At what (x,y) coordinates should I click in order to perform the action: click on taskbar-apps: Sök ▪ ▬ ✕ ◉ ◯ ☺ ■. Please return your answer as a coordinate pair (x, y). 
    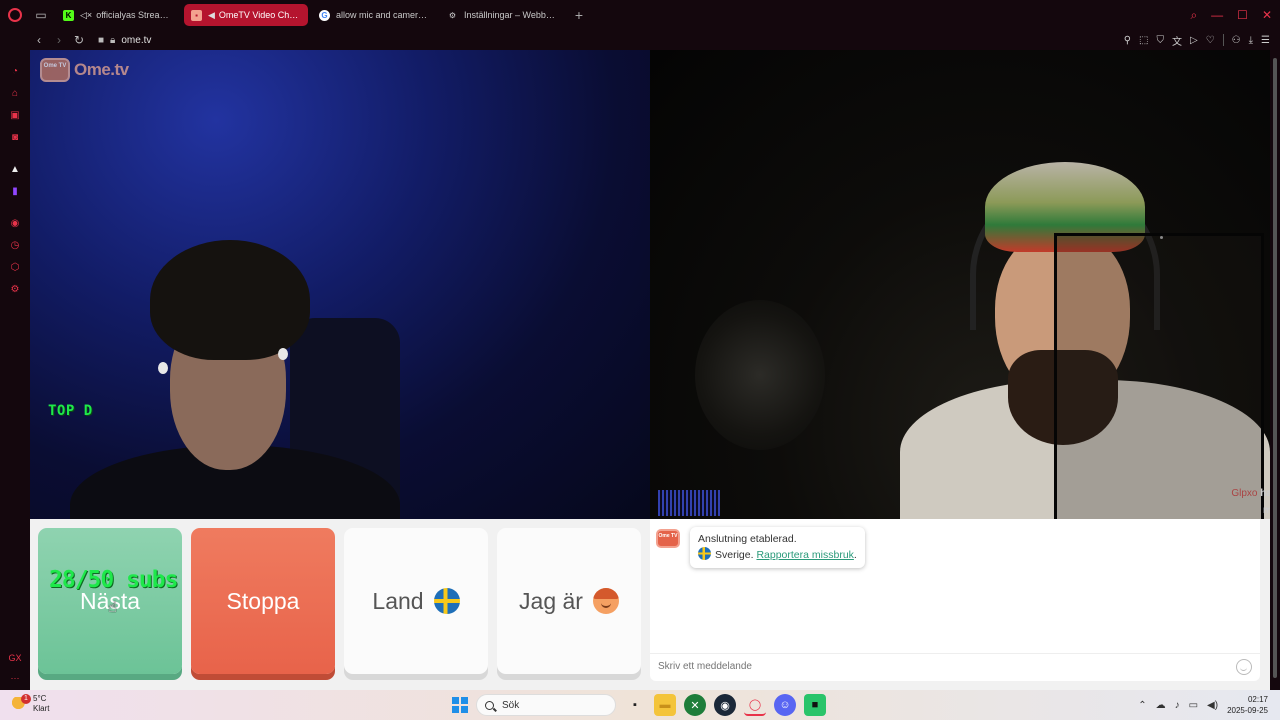
    Looking at the image, I should click on (639, 705).